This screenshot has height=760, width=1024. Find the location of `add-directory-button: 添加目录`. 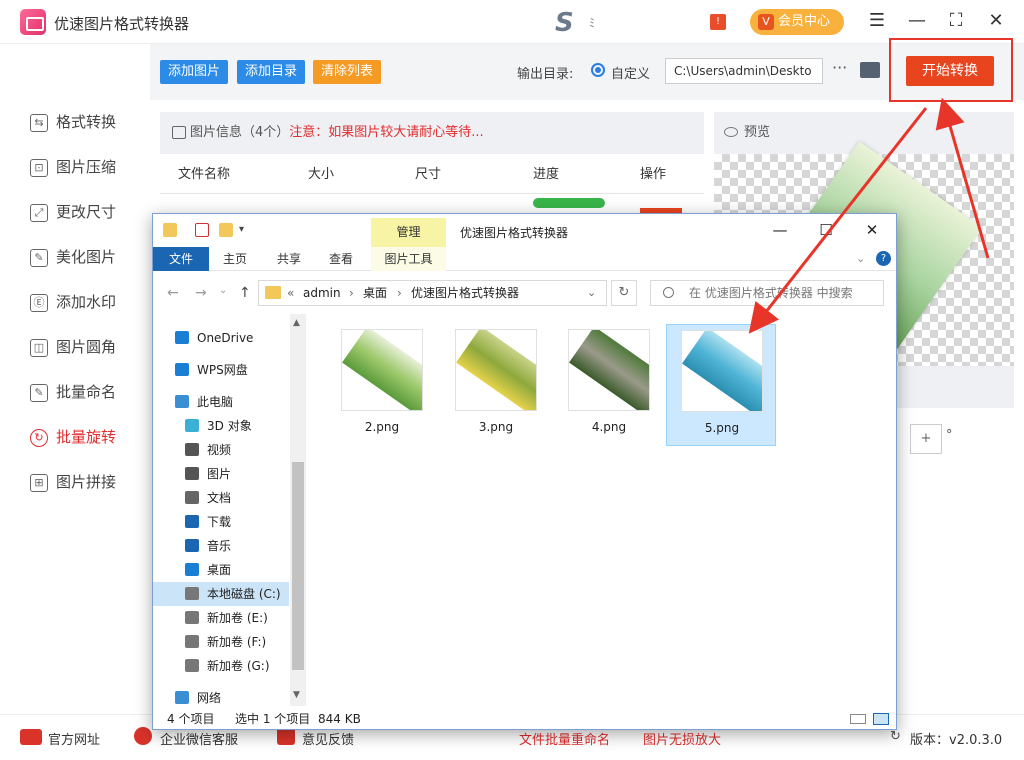

add-directory-button: 添加目录 is located at coordinates (271, 72).